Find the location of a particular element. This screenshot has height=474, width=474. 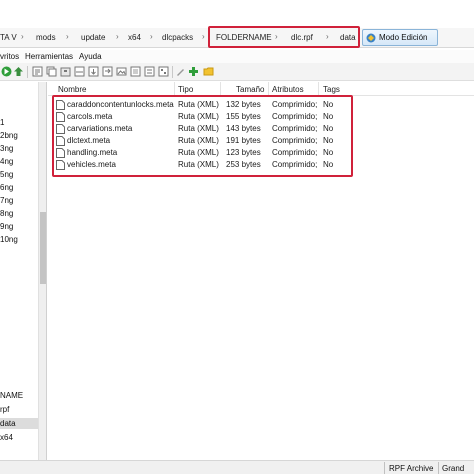

tree-item: 1 is located at coordinates (2, 122).